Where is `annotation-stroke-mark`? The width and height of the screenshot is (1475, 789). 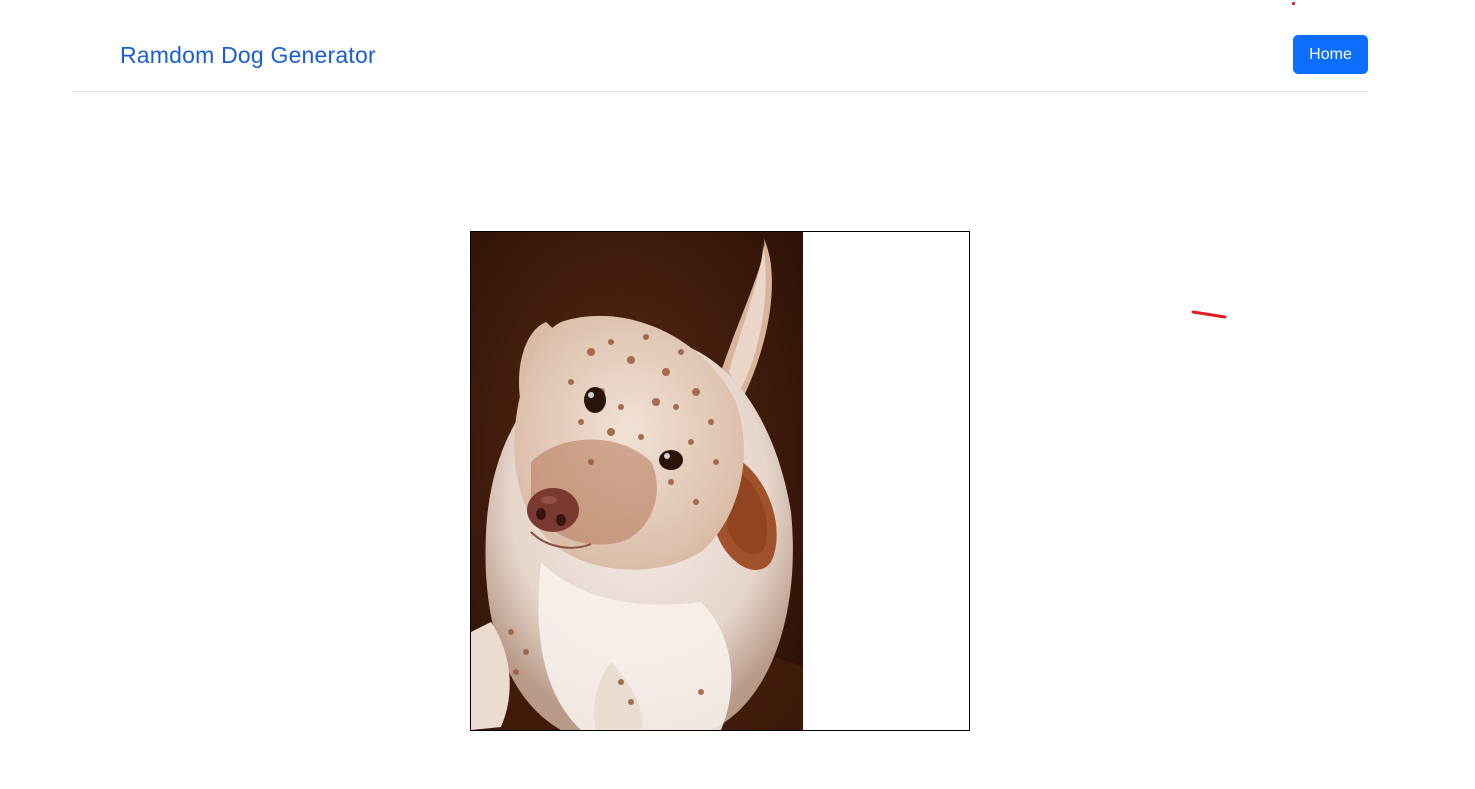
annotation-stroke-mark is located at coordinates (1209, 314).